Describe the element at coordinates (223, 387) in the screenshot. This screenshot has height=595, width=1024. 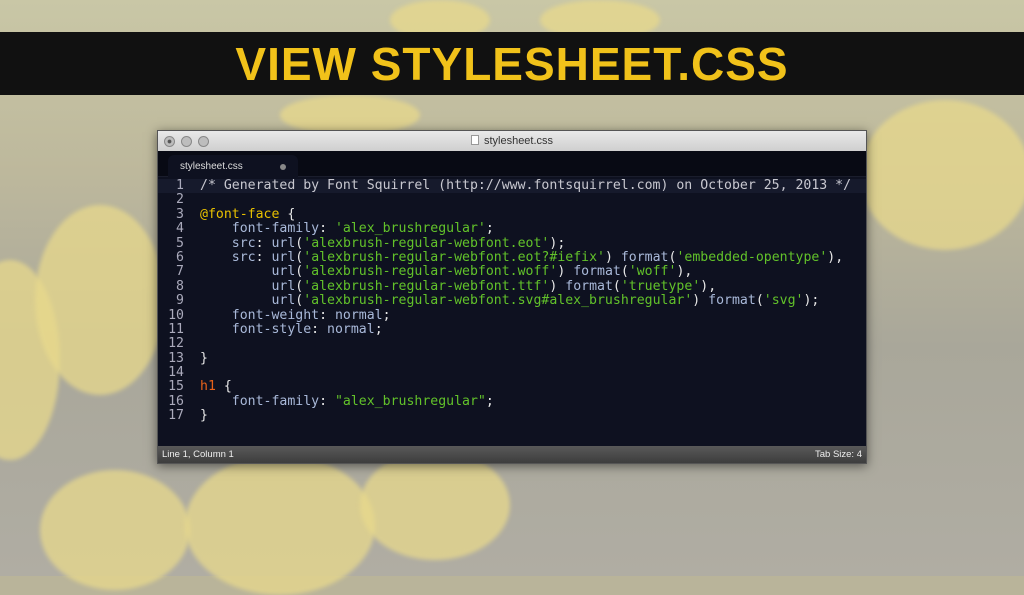
I see `code-token: {` at that location.